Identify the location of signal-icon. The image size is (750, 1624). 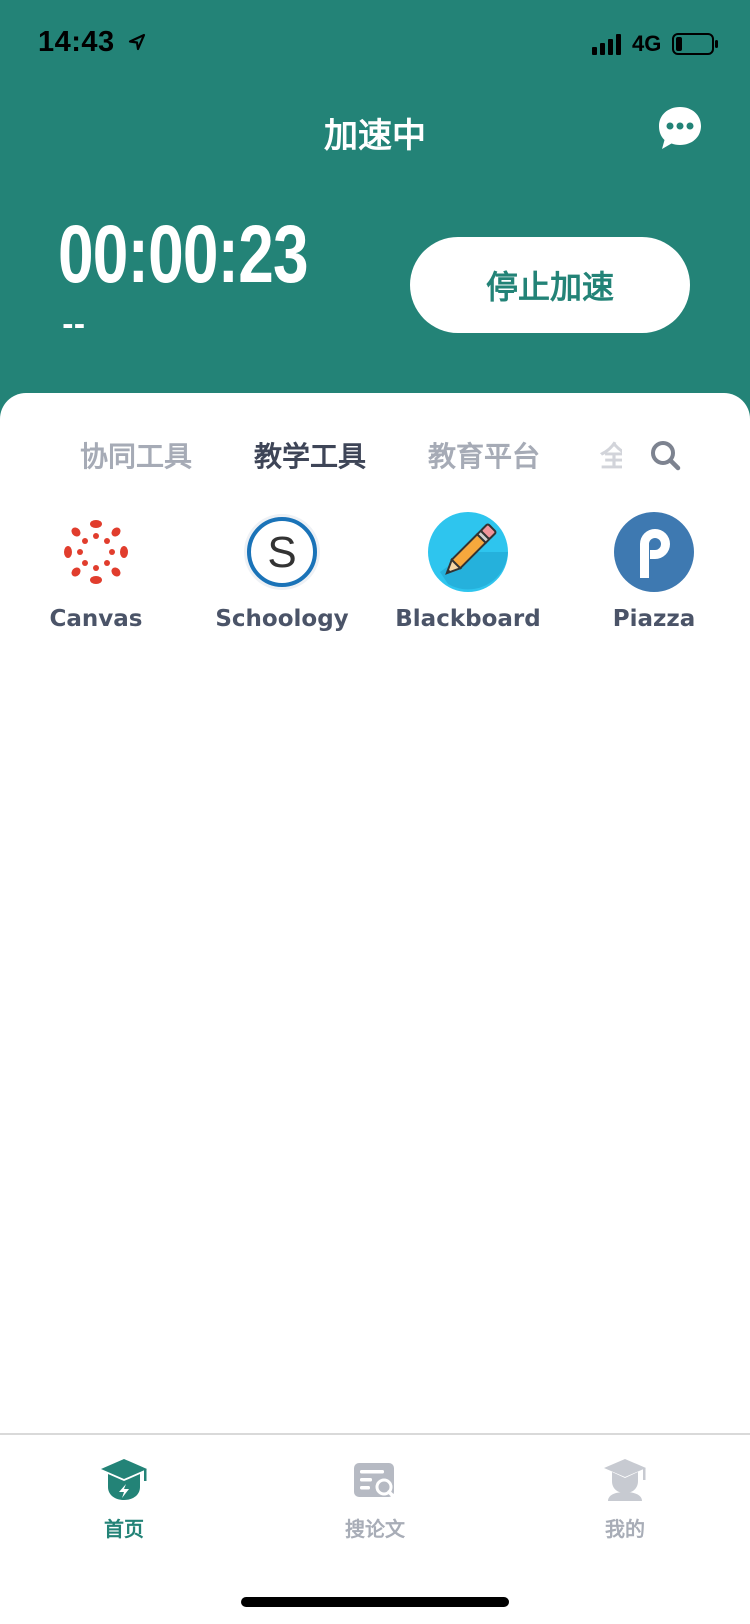
(606, 44).